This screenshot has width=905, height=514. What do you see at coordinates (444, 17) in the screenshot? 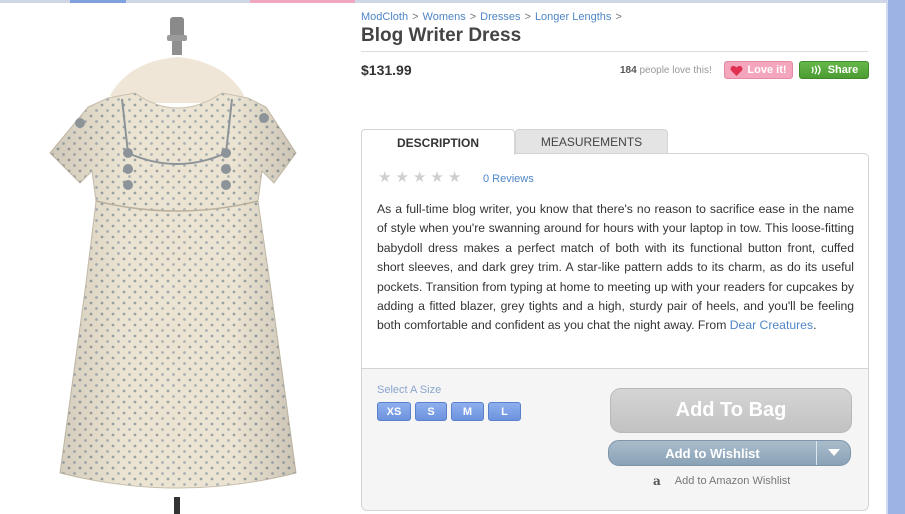
I see `breadcrumb-womens: Womens` at bounding box center [444, 17].